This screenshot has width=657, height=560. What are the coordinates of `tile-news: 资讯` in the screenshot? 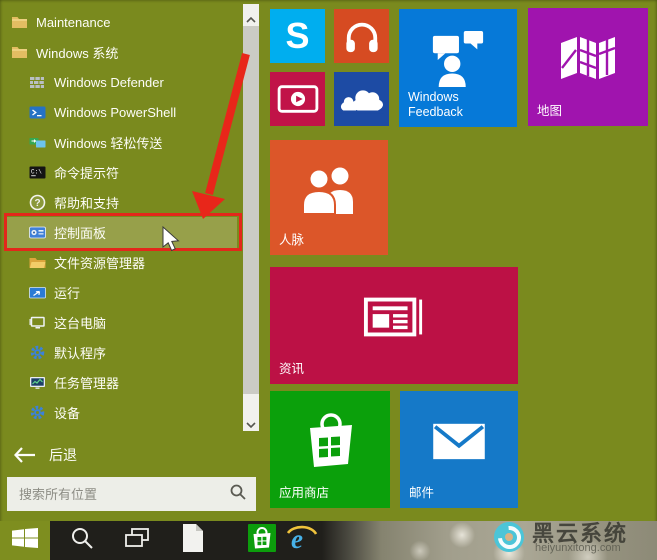 It's located at (394, 325).